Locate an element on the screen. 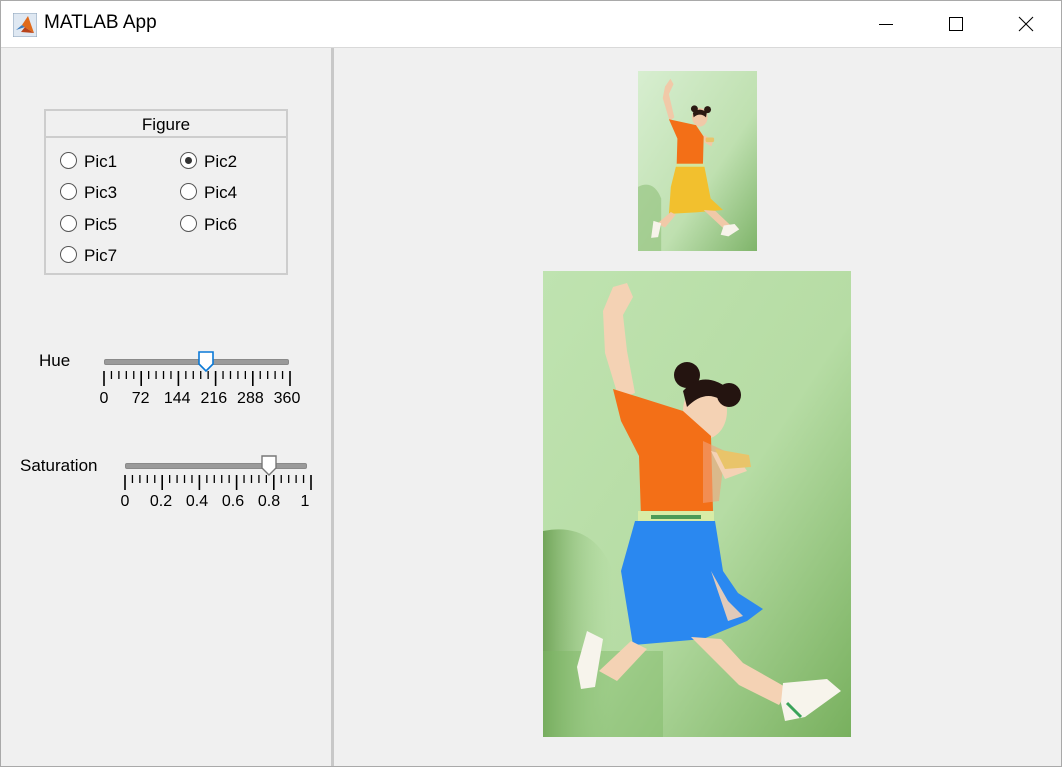 The height and width of the screenshot is (767, 1062). radio-circle-selected is located at coordinates (188, 160).